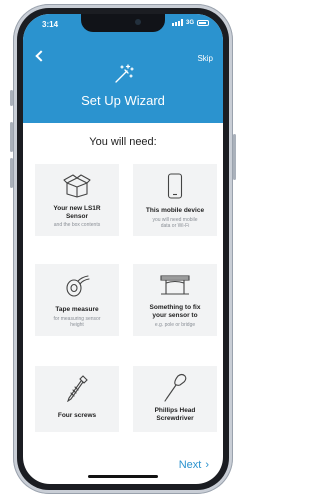 The image size is (320, 497). I want to click on front-camera, so click(138, 22).